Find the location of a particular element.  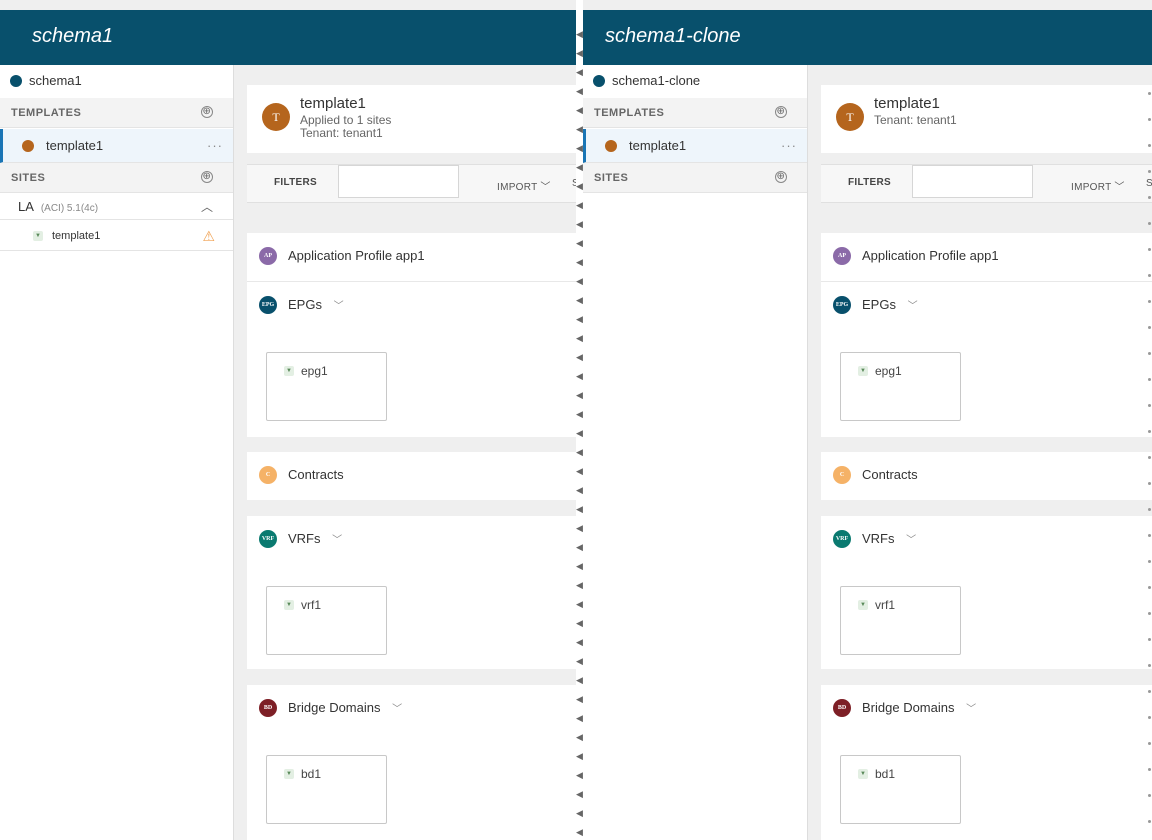

template-name: template1 is located at coordinates (333, 103).